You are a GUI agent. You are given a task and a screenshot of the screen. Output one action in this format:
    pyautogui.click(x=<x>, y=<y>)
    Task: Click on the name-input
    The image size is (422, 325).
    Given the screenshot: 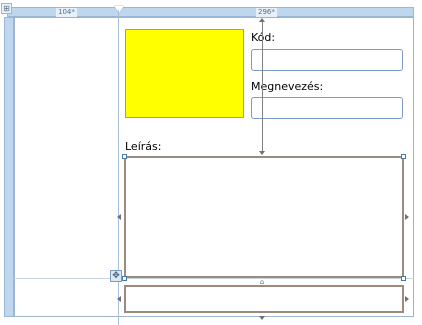 What is the action you would take?
    pyautogui.click(x=327, y=108)
    